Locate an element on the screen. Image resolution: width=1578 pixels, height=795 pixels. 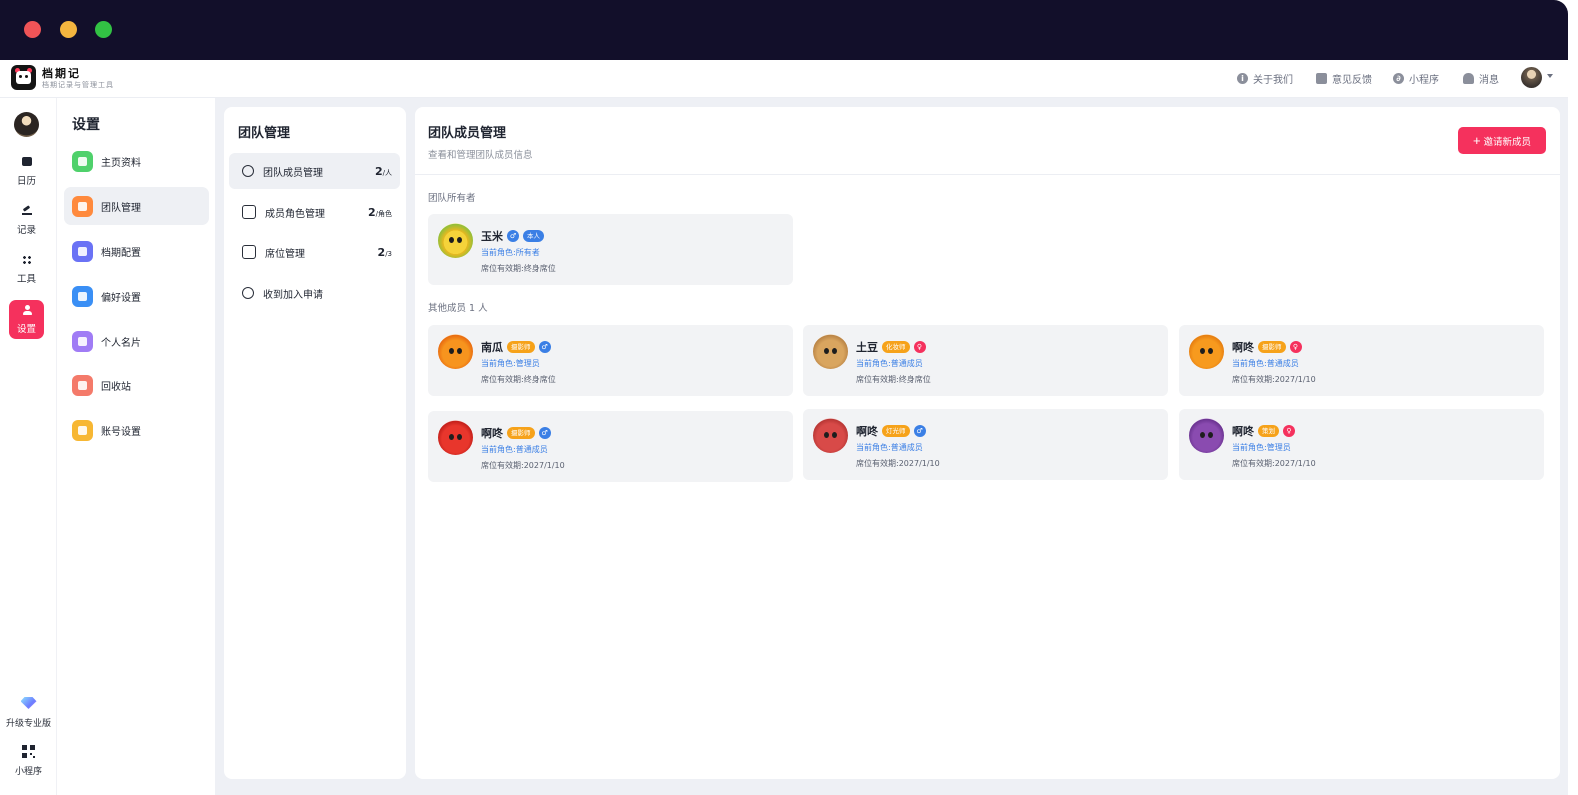
rail-mini-program-button: 小程序 is located at coordinates (28, 761).